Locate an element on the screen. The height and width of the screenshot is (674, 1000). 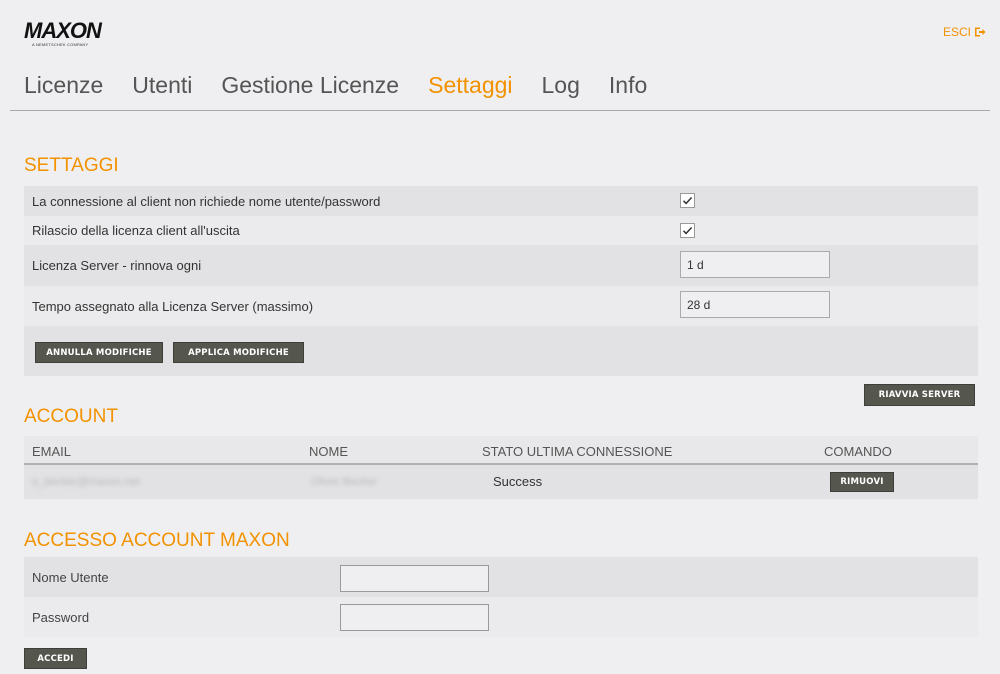
logout-label: ESCI is located at coordinates (956, 32).